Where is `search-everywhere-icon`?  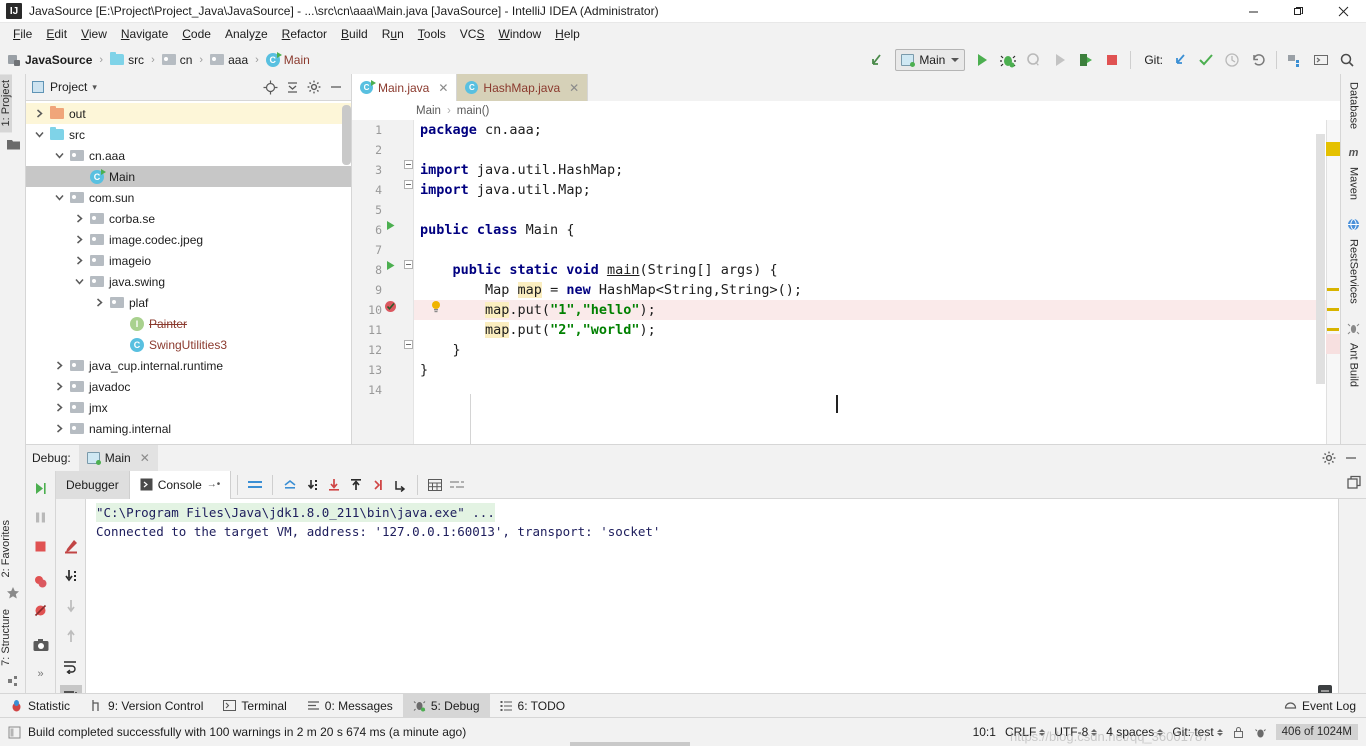 search-everywhere-icon is located at coordinates (1347, 60).